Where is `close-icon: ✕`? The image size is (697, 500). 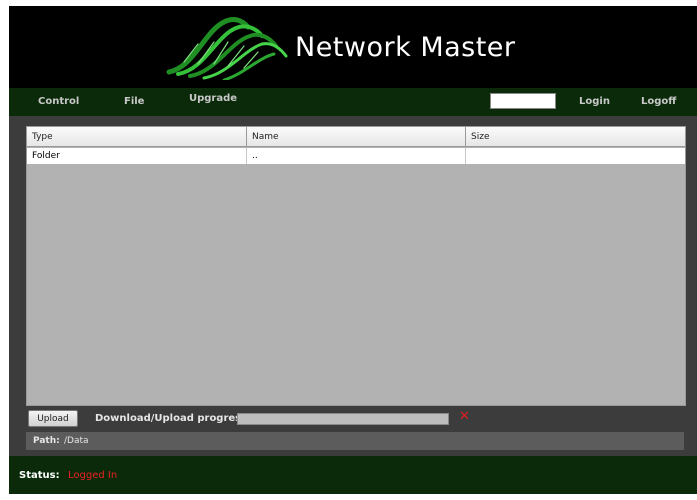
close-icon: ✕ is located at coordinates (464, 416).